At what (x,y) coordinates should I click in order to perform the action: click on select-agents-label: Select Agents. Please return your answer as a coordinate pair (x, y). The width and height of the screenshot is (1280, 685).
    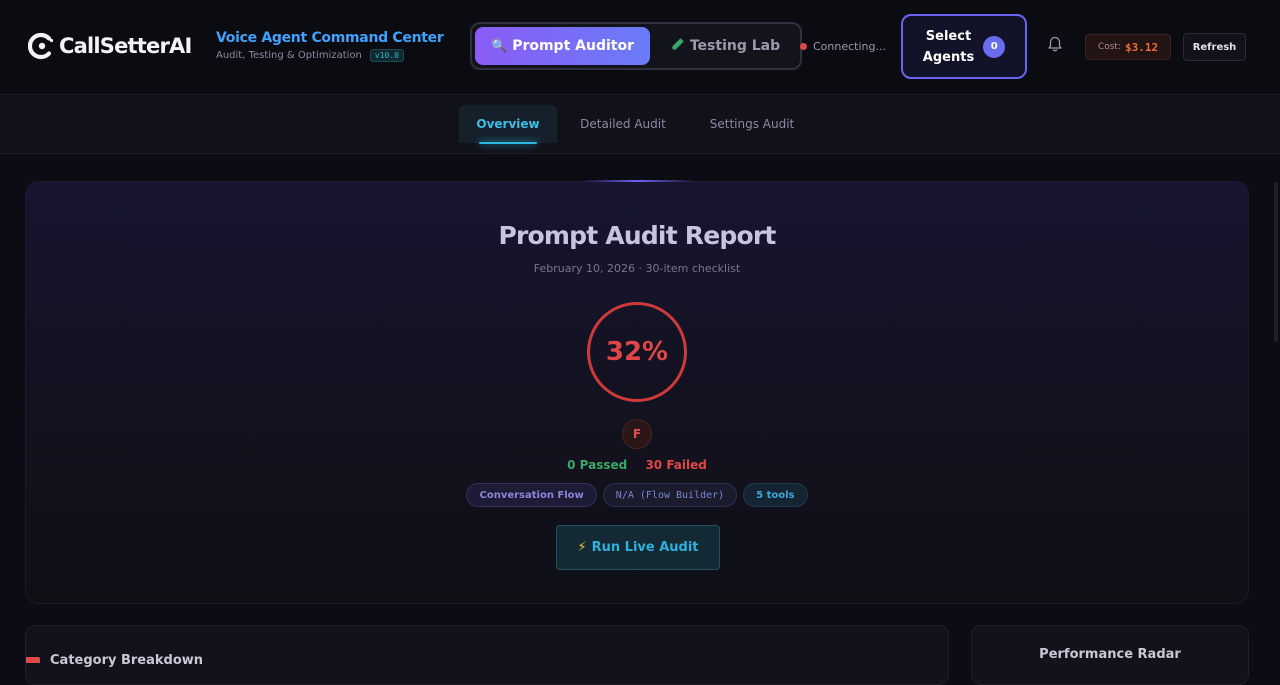
    Looking at the image, I should click on (948, 47).